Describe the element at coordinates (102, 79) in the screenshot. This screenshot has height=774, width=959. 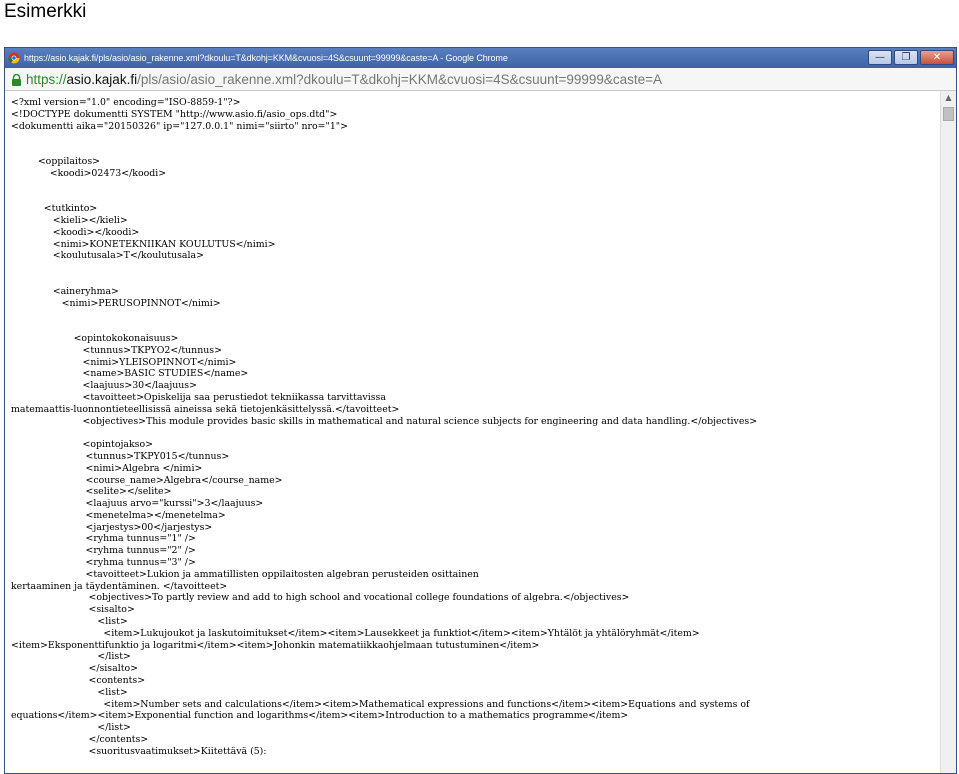
I see `url-host: asio.kajak.fi` at that location.